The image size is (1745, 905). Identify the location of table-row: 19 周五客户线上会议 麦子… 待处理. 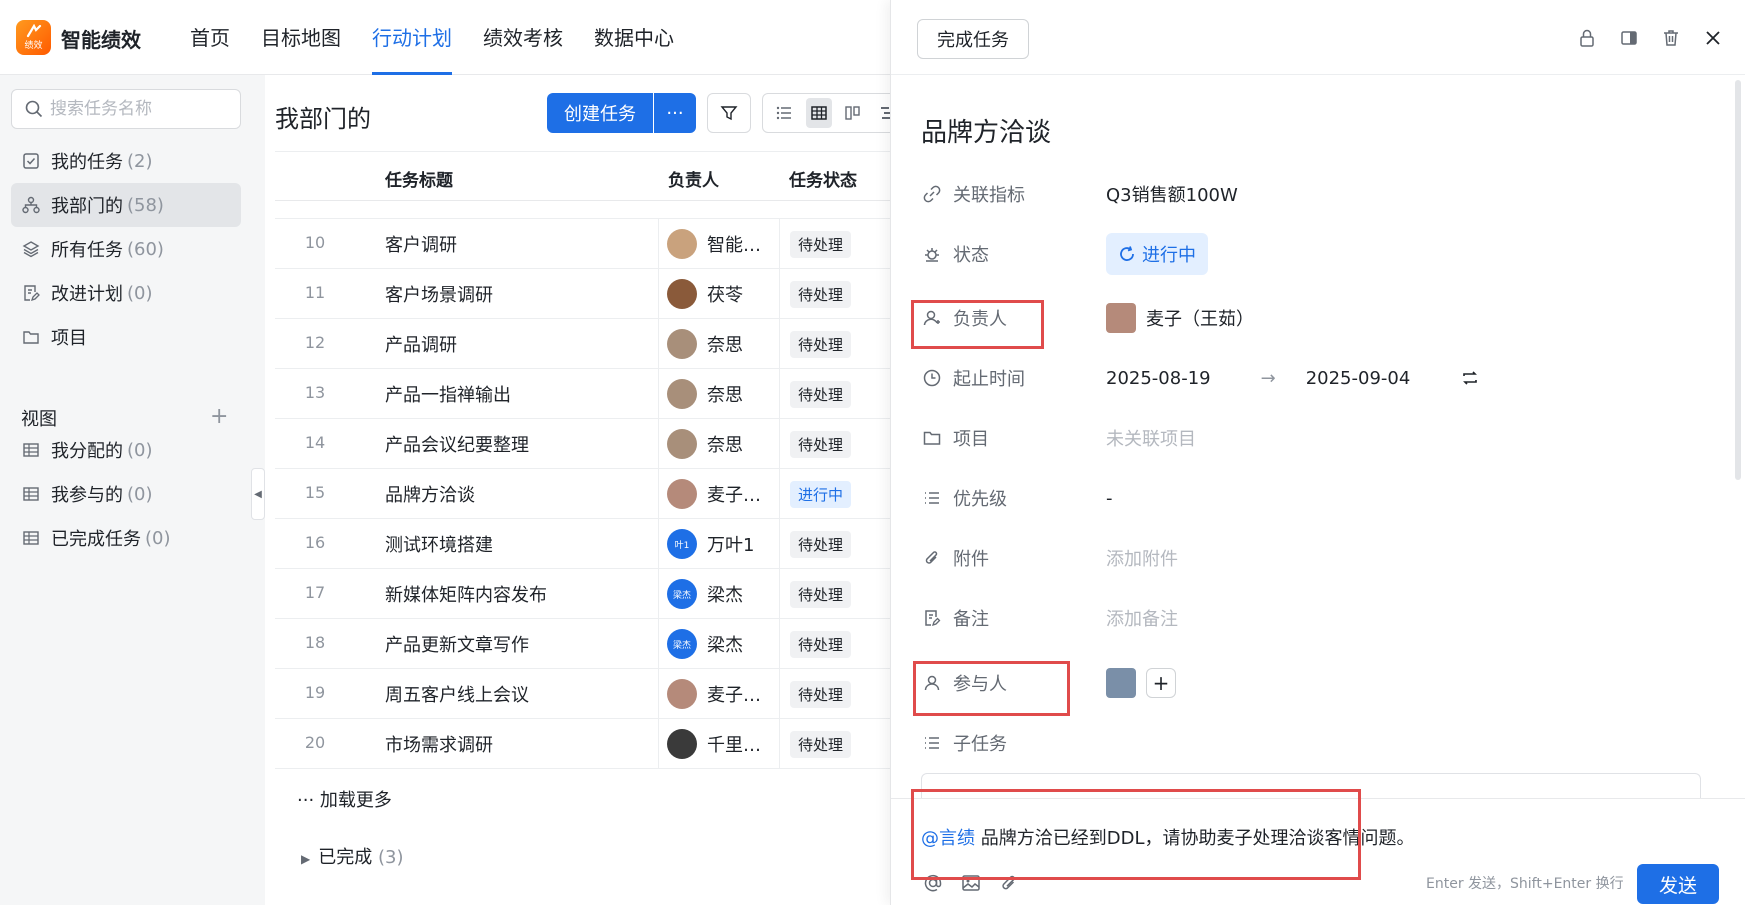
(582, 694).